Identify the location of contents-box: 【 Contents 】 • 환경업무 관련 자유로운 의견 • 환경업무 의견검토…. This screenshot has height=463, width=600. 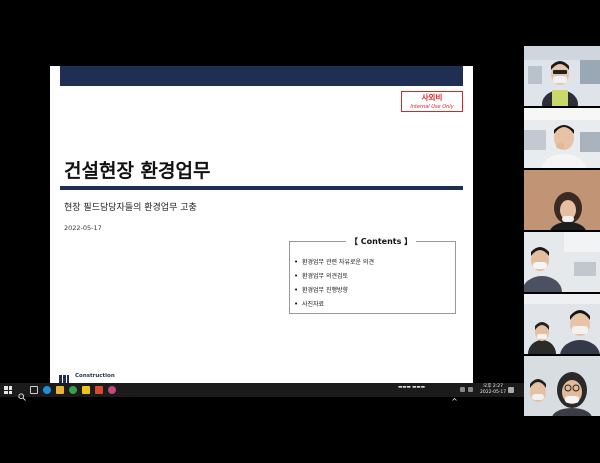
(372, 275).